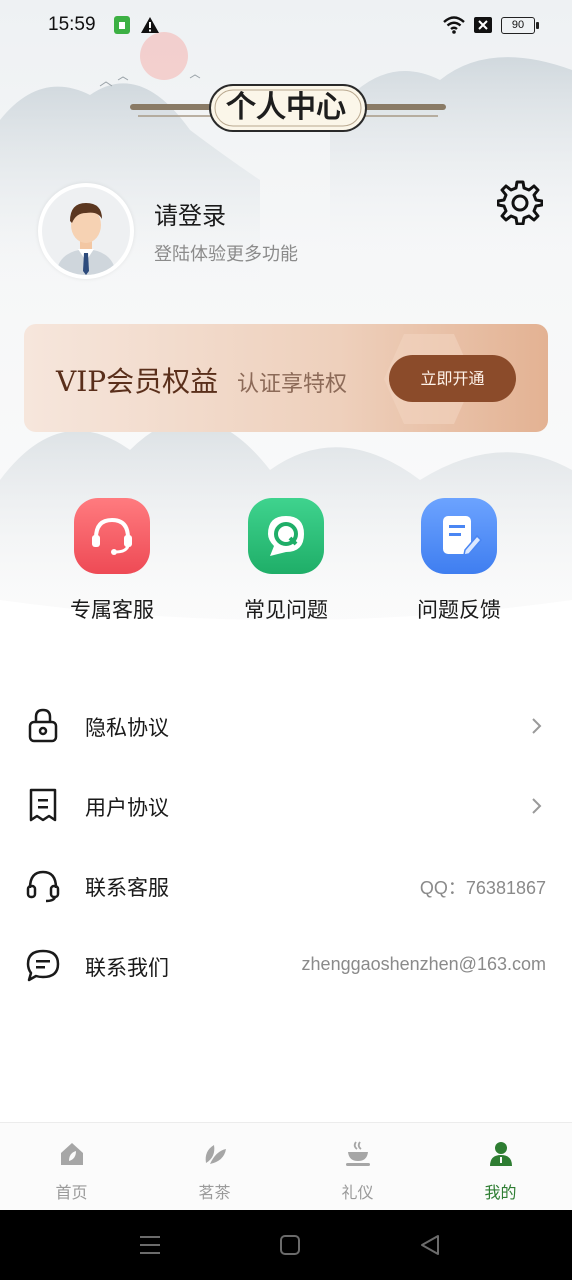  What do you see at coordinates (43, 886) in the screenshot?
I see `headphones-icon` at bounding box center [43, 886].